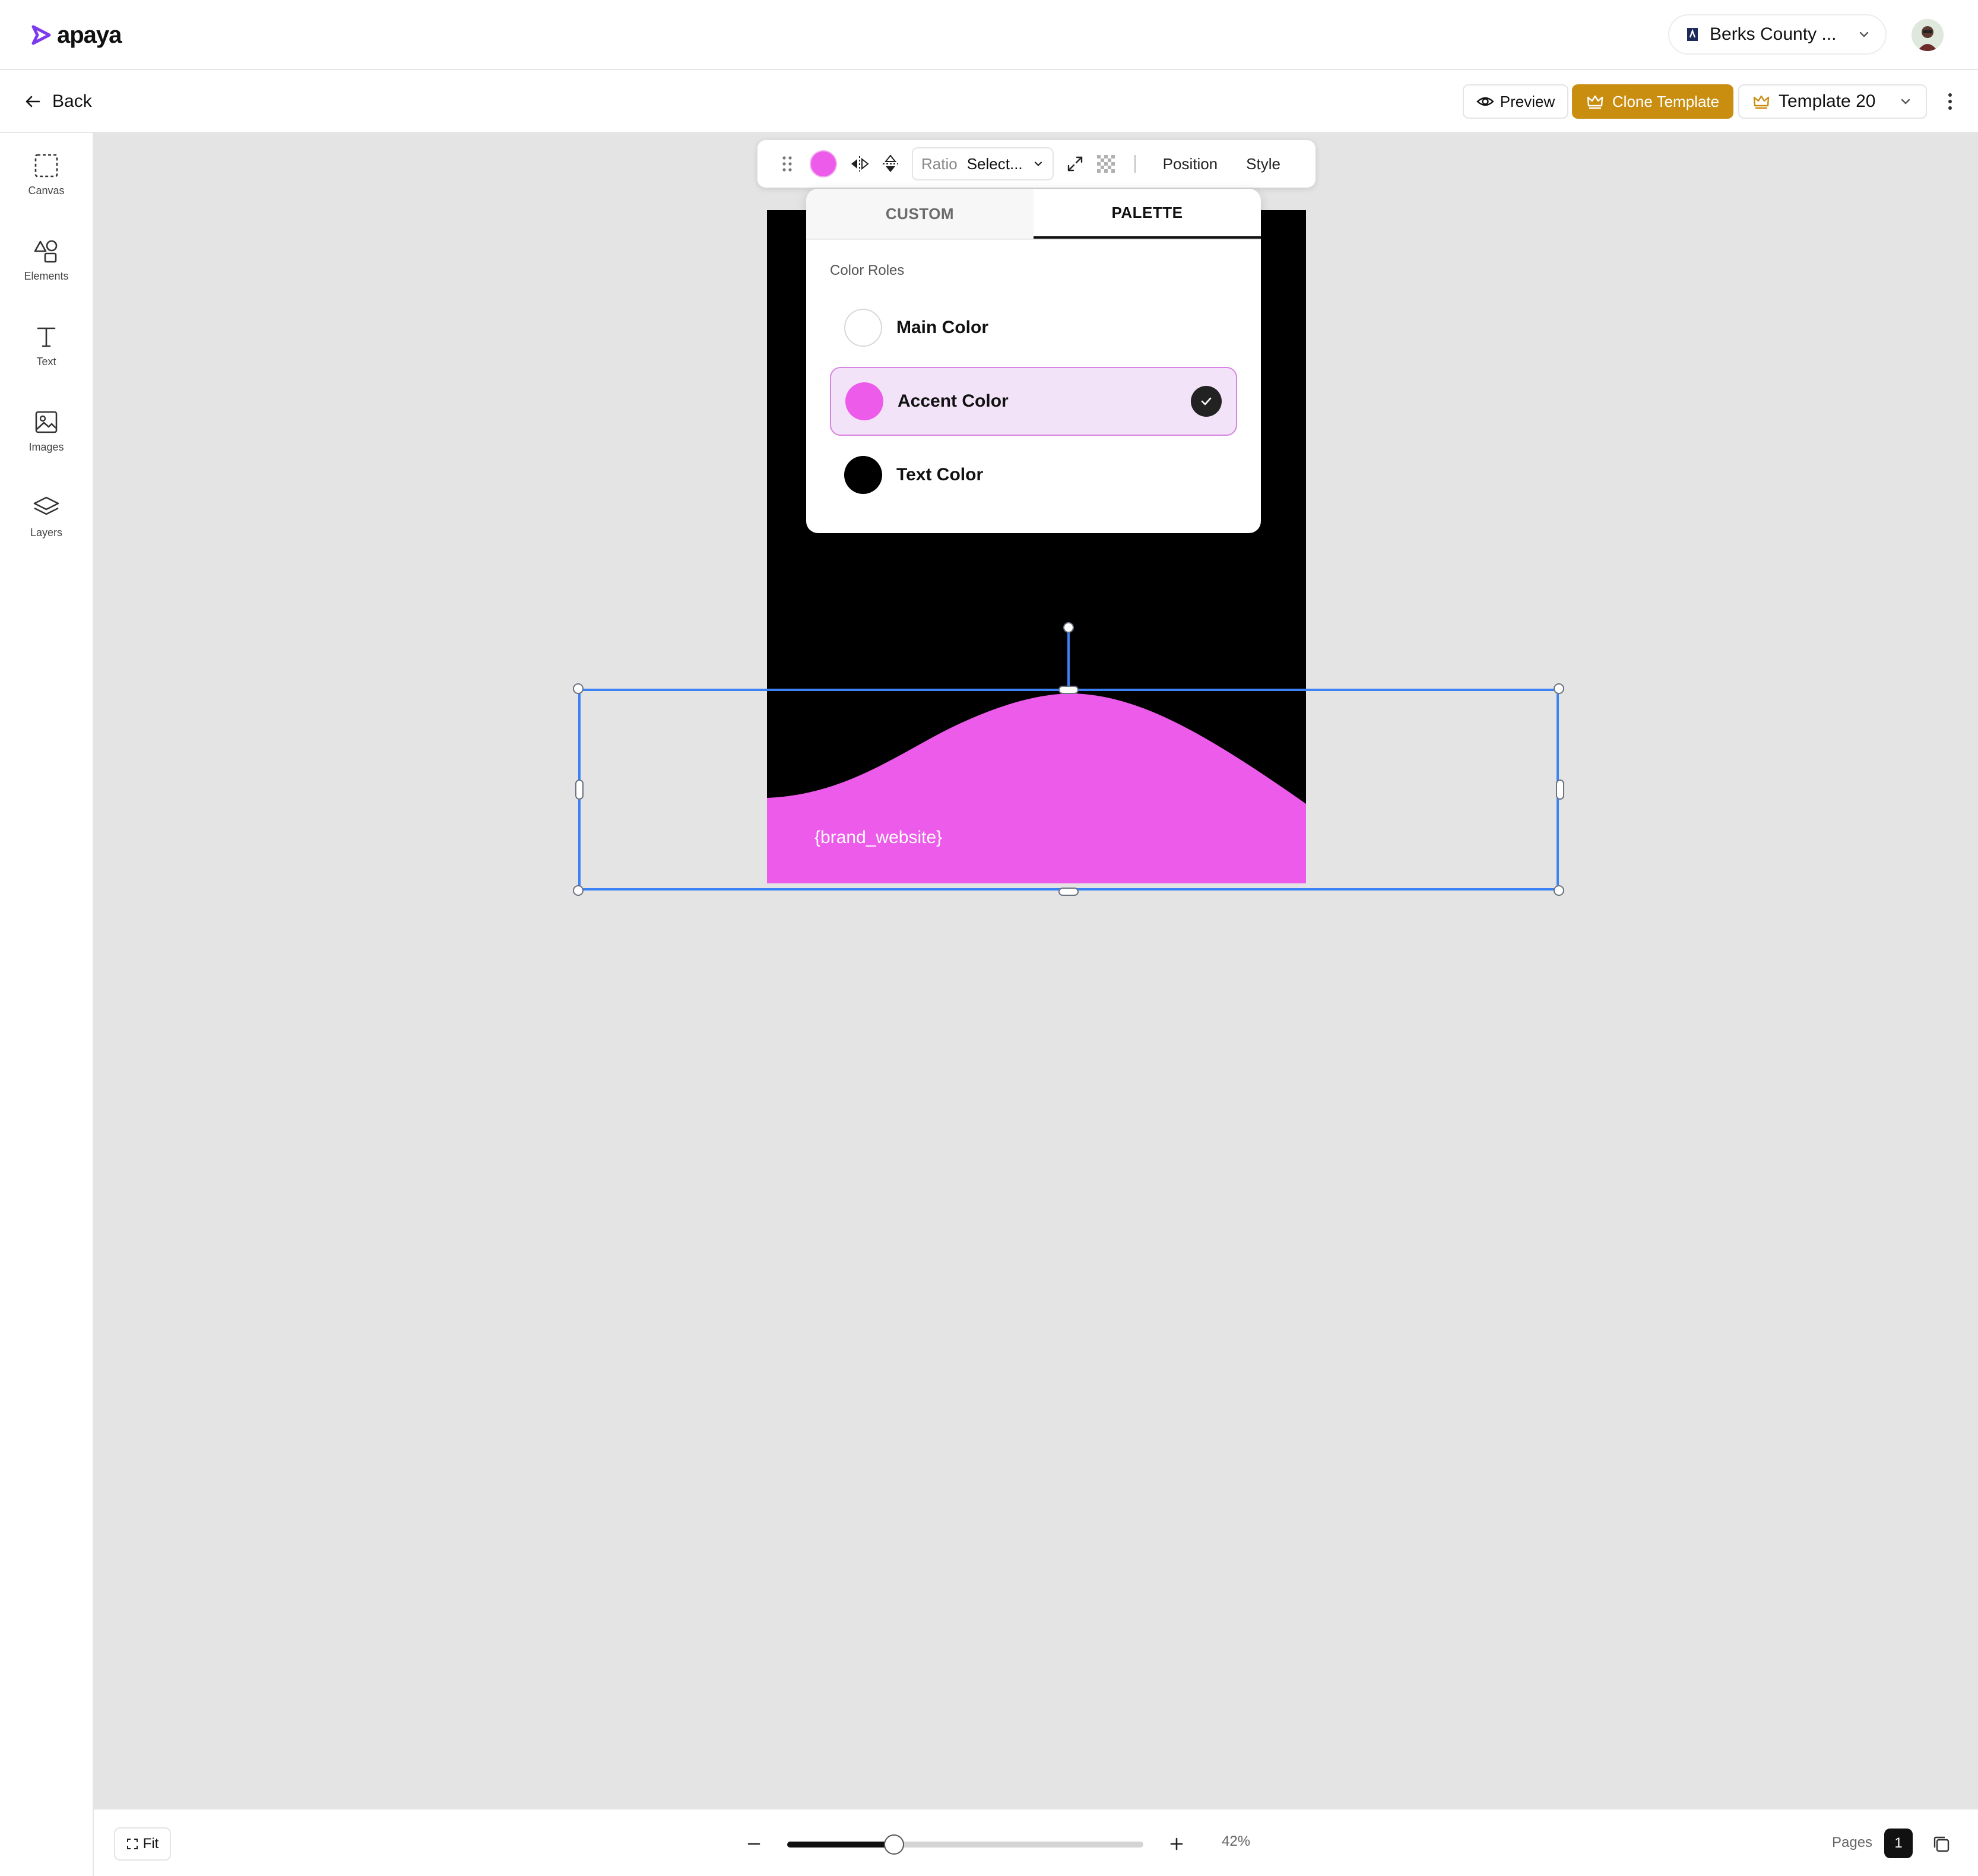  I want to click on rotation-stem, so click(1068, 659).